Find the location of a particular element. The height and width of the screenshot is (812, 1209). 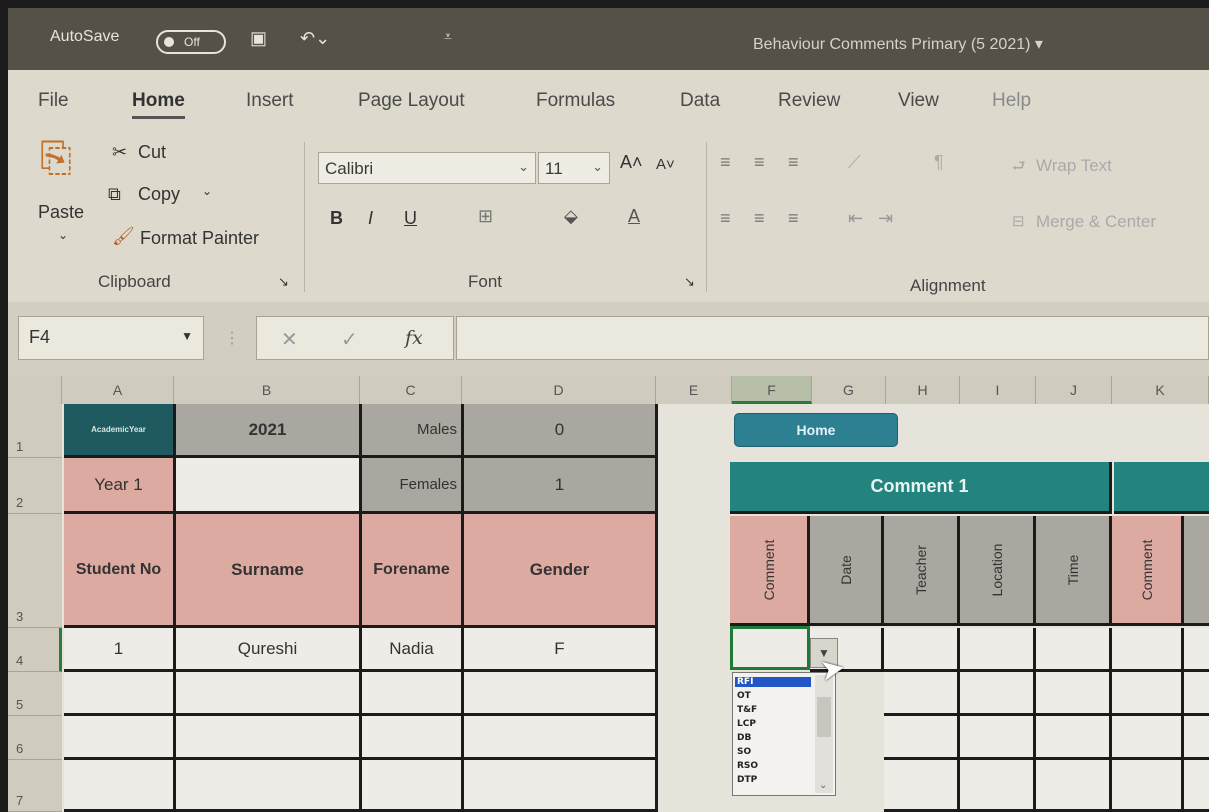

tab-page-layout: Page Layout is located at coordinates (411, 101).